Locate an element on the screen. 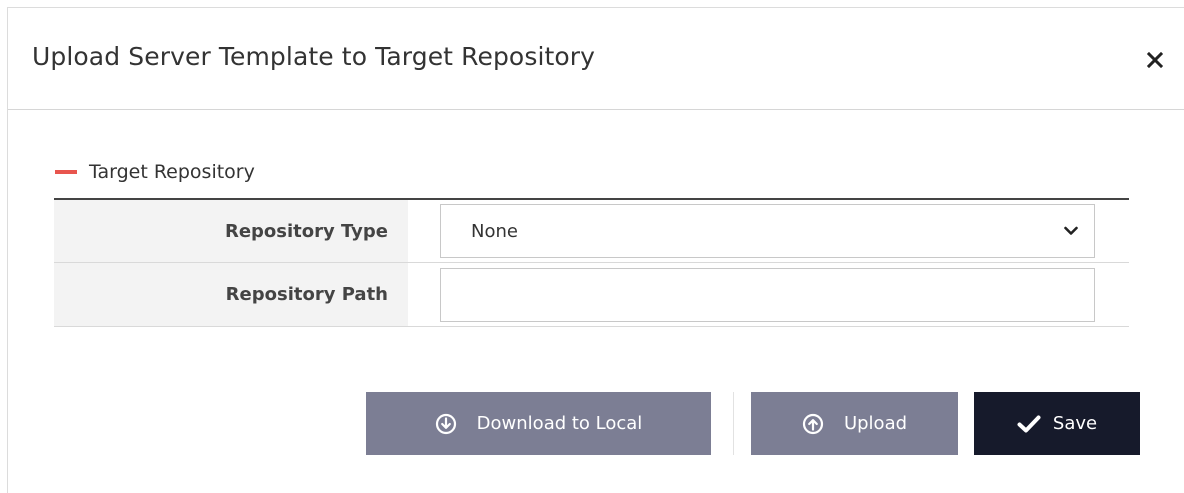 The image size is (1184, 493). checkmark-icon is located at coordinates (1029, 424).